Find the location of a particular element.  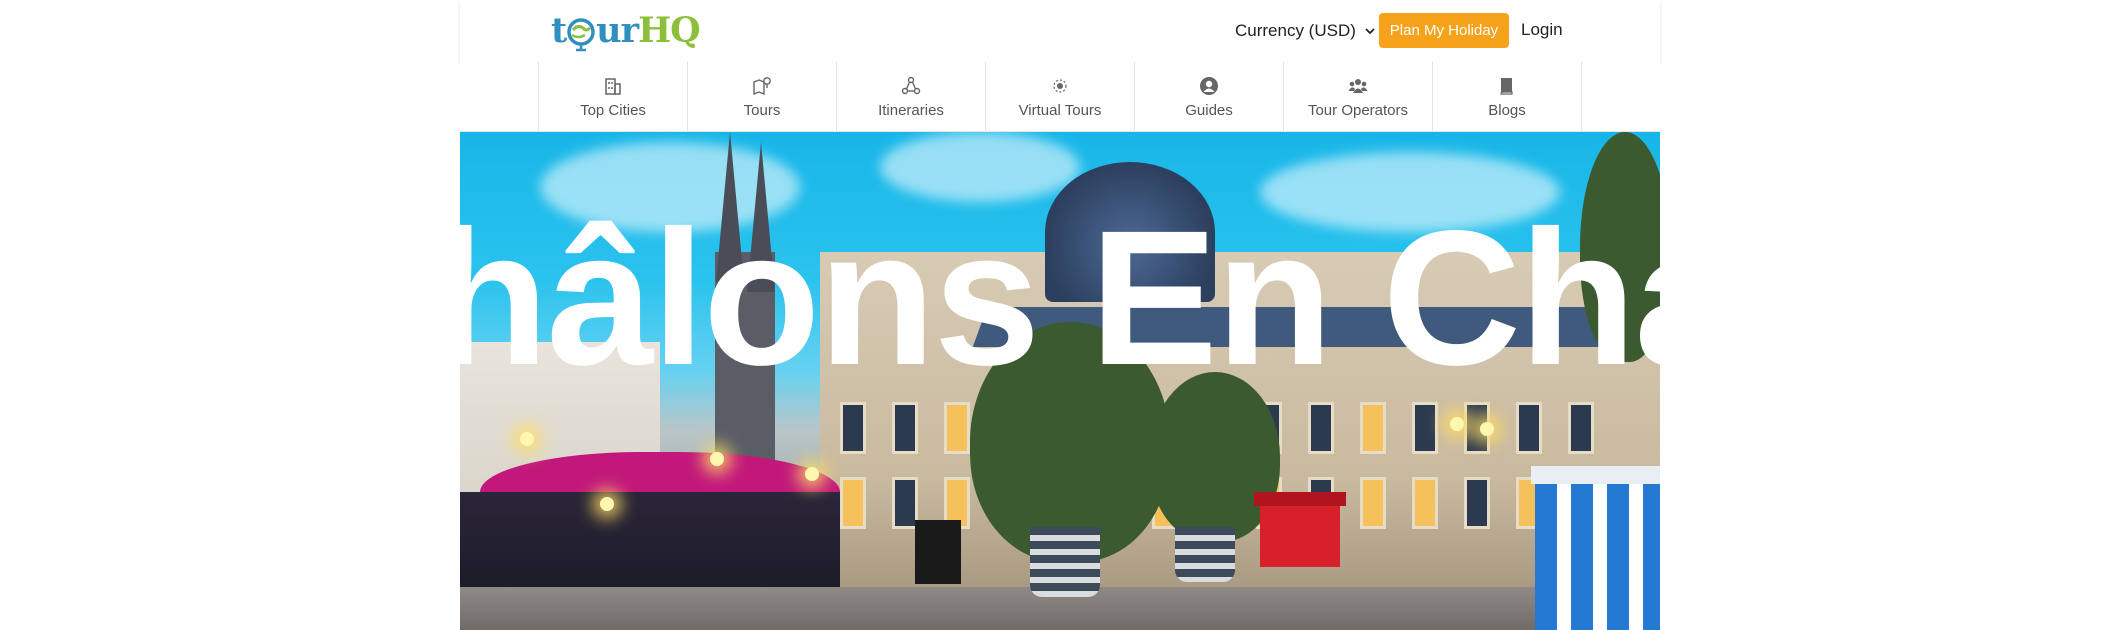

currency-selector: Currency (USD) is located at coordinates (1305, 31).